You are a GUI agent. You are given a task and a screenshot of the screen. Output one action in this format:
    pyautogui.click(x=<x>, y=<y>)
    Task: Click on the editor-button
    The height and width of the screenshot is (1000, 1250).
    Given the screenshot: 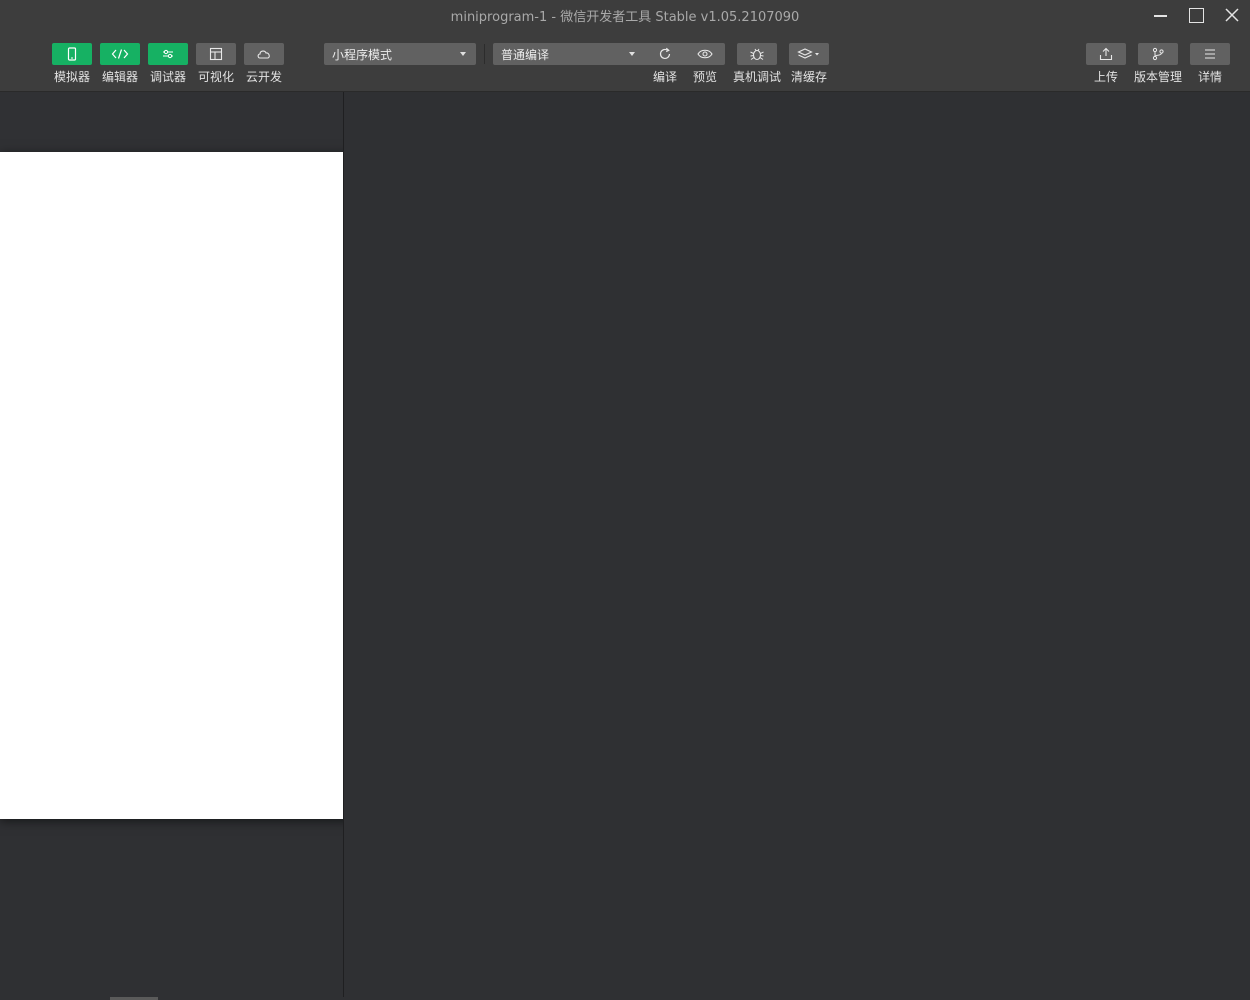 What is the action you would take?
    pyautogui.click(x=120, y=54)
    